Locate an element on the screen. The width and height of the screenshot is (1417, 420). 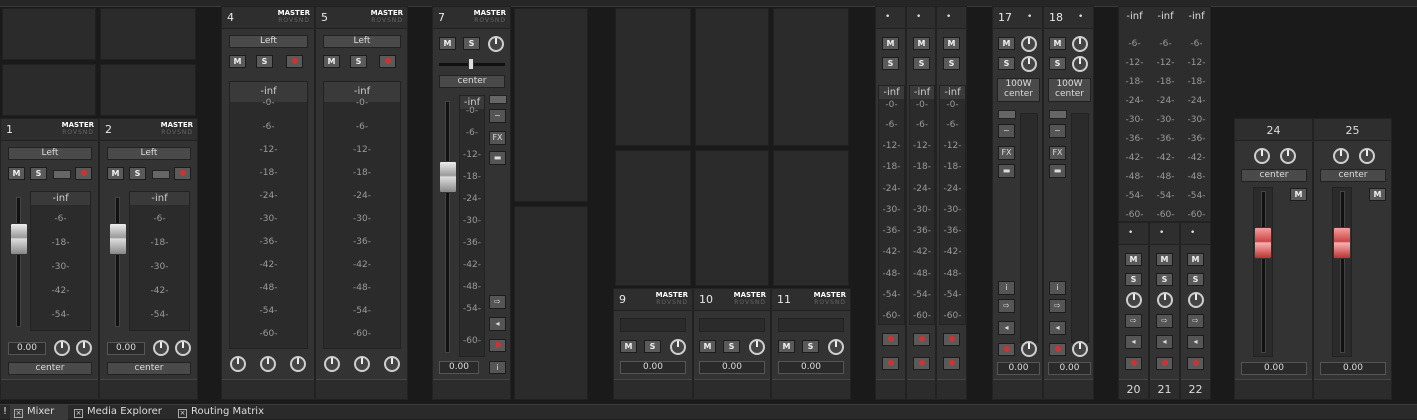
docker-menu-button: ! is located at coordinates (3, 412).